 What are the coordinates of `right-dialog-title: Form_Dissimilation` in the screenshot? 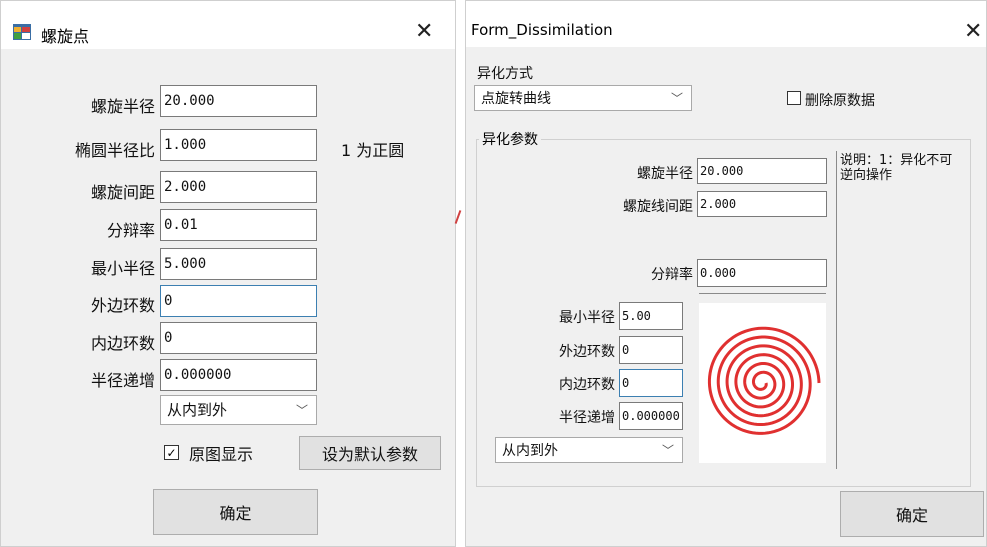 It's located at (542, 30).